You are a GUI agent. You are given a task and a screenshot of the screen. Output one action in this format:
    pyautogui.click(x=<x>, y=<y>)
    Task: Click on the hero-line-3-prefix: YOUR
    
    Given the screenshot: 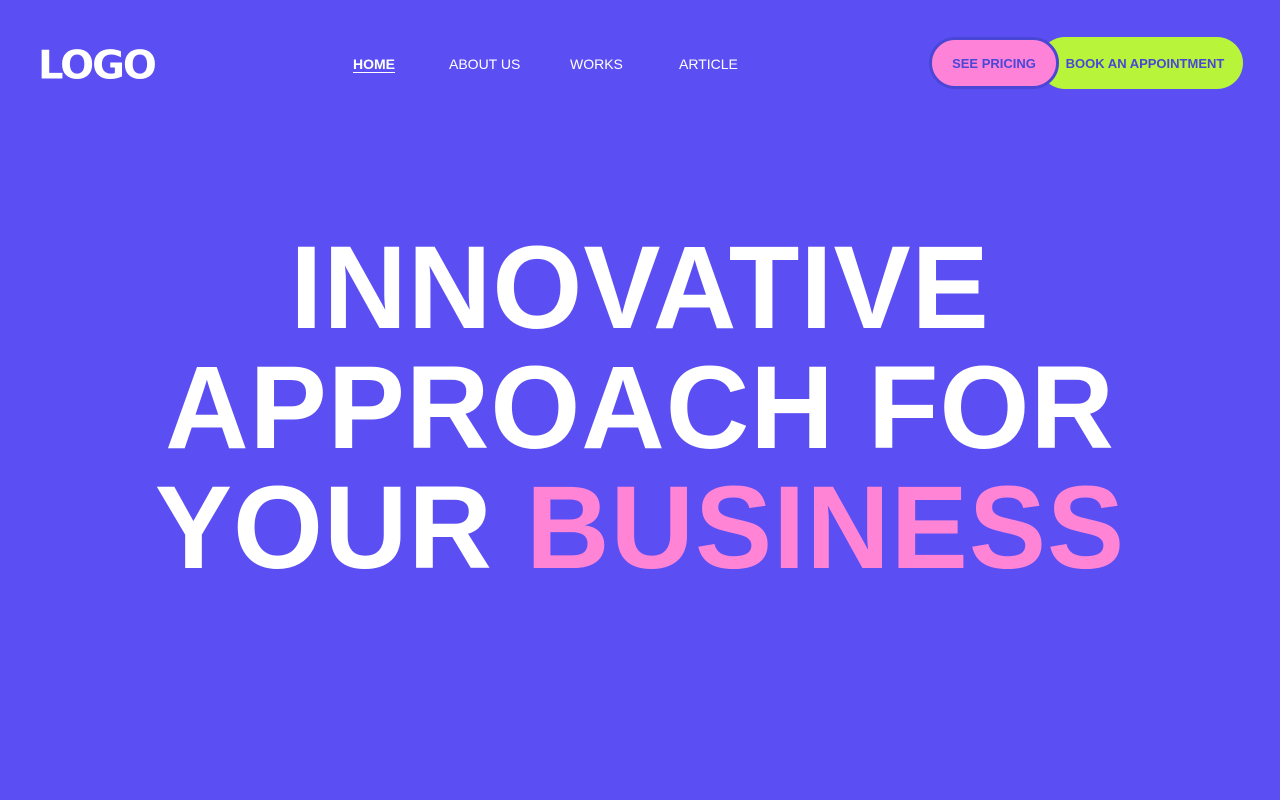 What is the action you would take?
    pyautogui.click(x=323, y=528)
    